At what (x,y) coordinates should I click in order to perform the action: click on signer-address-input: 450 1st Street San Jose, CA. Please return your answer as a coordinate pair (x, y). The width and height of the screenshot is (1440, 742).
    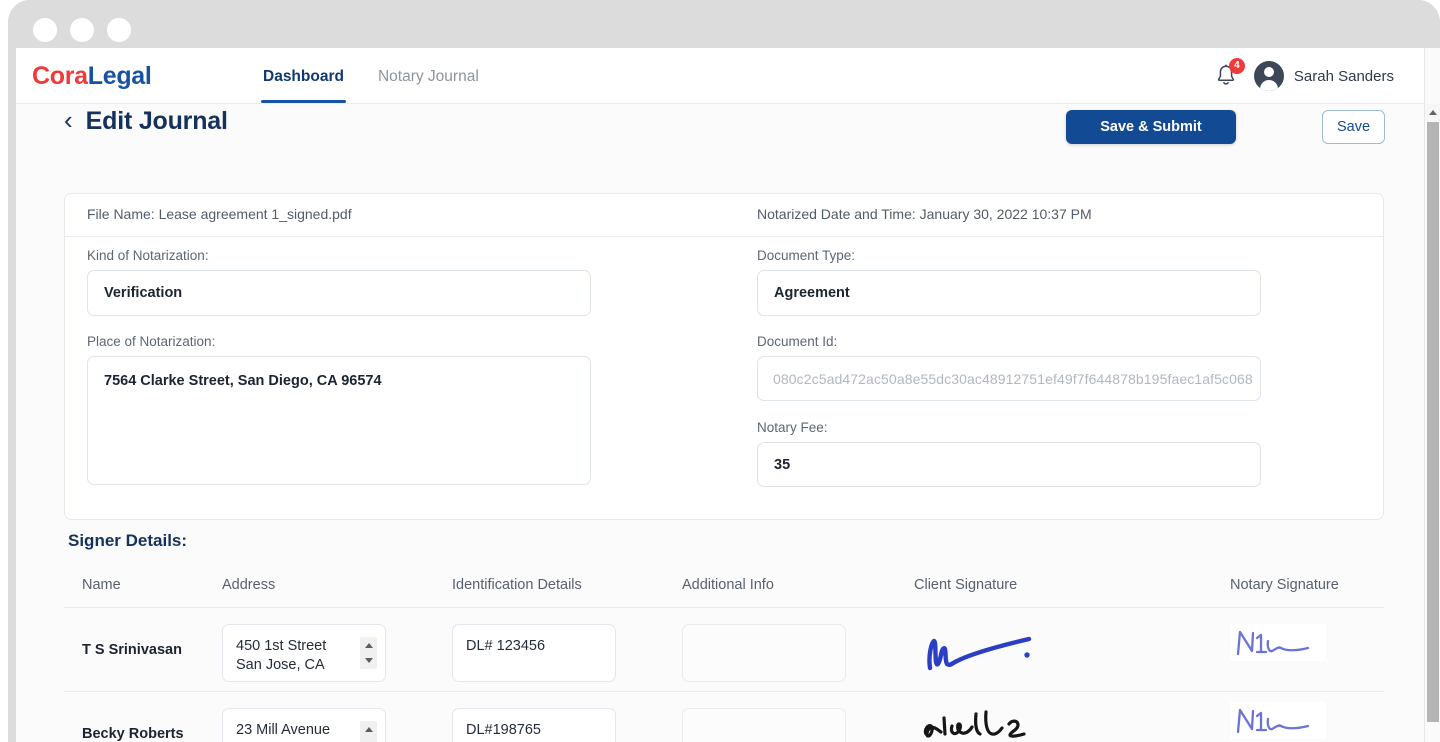
    Looking at the image, I should click on (304, 653).